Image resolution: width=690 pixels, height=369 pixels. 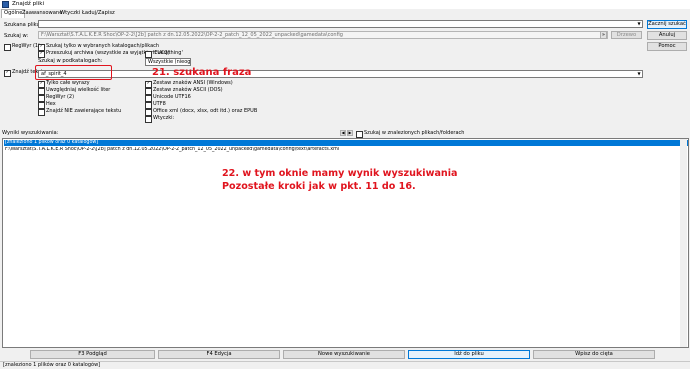 What do you see at coordinates (340, 24) in the screenshot?
I see `search-for-input` at bounding box center [340, 24].